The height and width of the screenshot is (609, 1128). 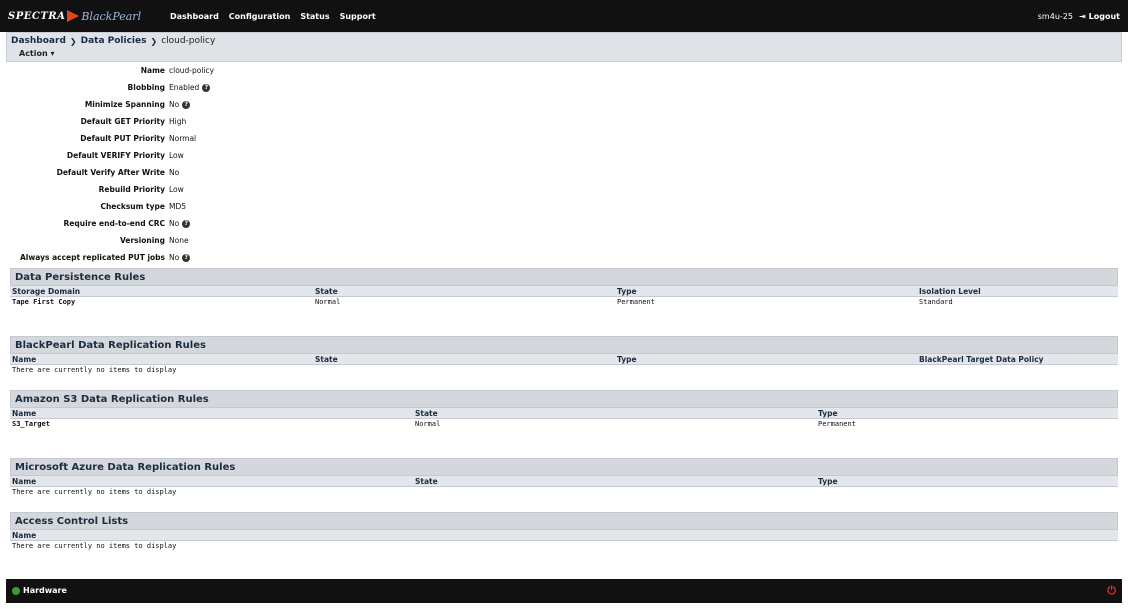 What do you see at coordinates (564, 467) in the screenshot?
I see `section-title: Microsoft Azure Data Replication Rules` at bounding box center [564, 467].